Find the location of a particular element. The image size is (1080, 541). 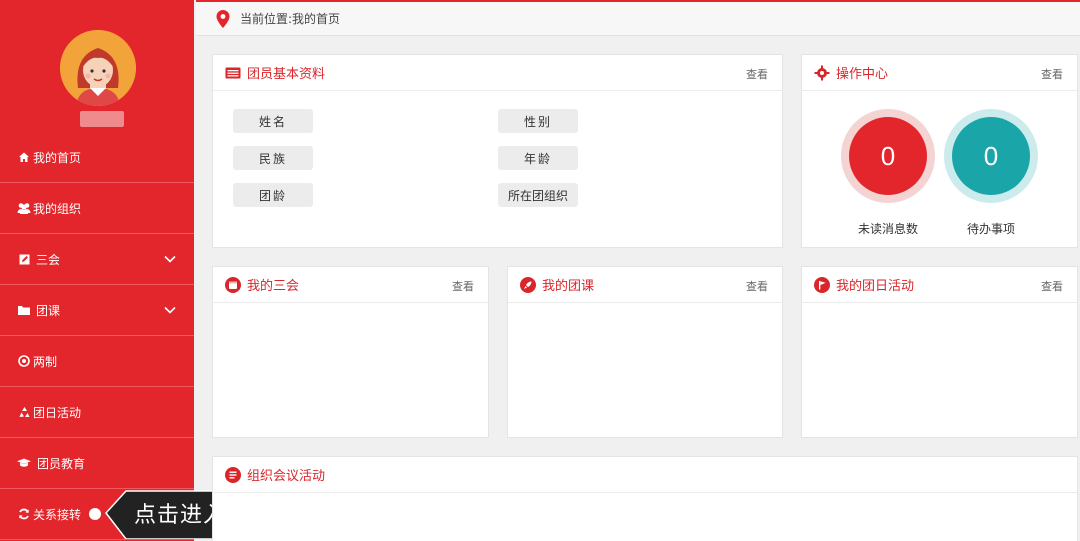

document-list-icon is located at coordinates (233, 474).